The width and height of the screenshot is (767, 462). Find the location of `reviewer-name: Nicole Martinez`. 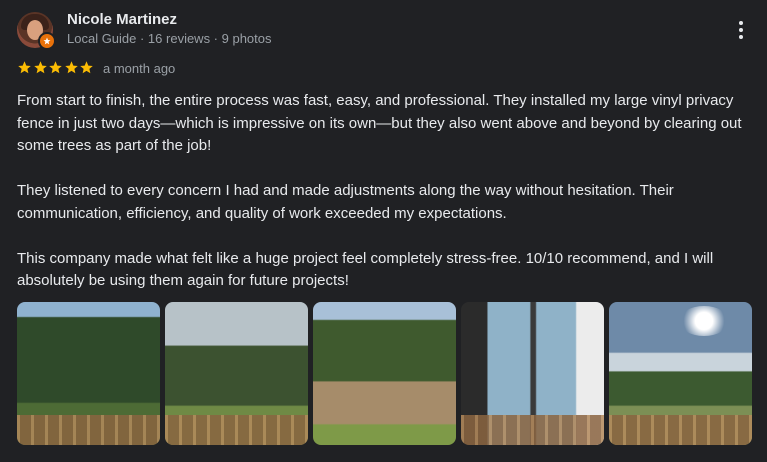

reviewer-name: Nicole Martinez is located at coordinates (122, 19).